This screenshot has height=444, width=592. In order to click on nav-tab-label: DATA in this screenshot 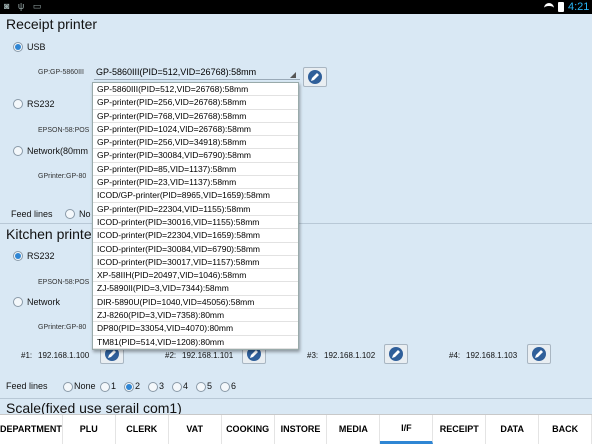, I will do `click(512, 429)`.